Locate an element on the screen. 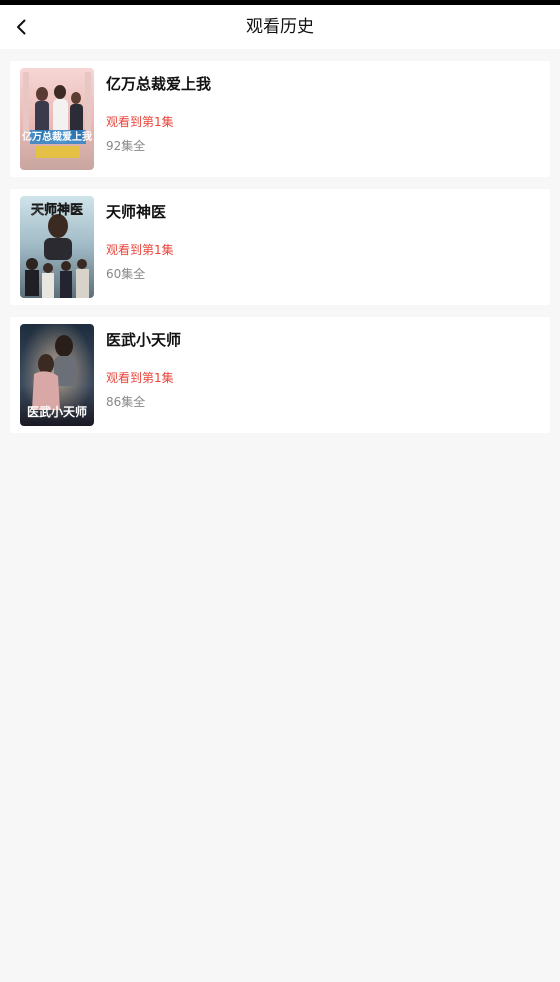  chevron-left-icon is located at coordinates (21, 27).